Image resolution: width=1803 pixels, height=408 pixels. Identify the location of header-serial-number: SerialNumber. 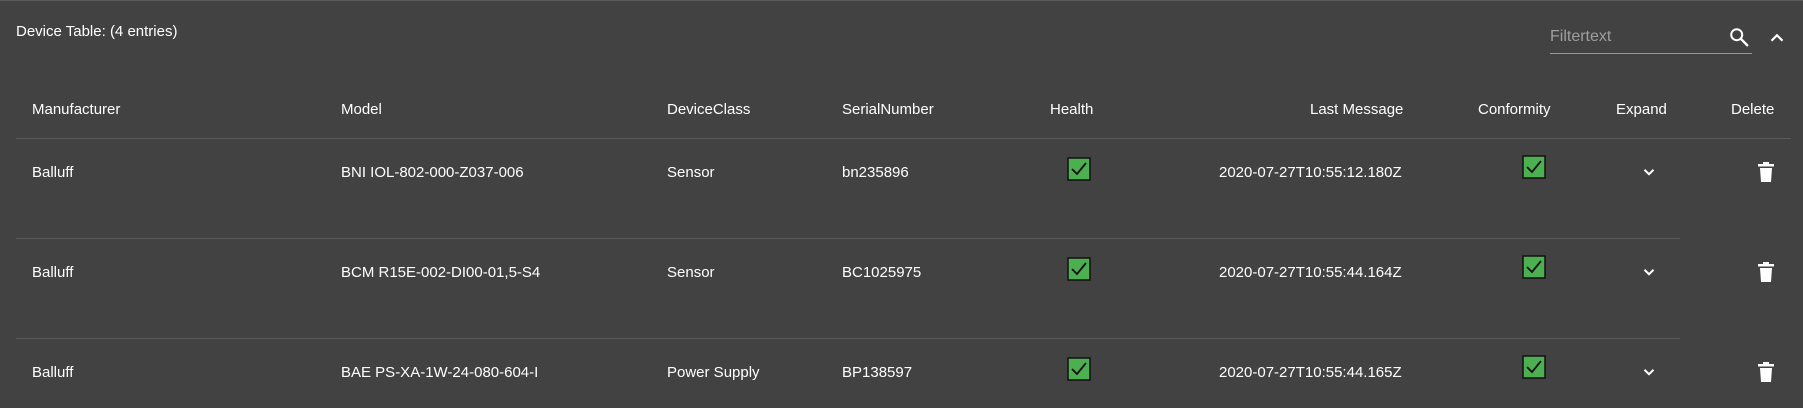
(888, 109).